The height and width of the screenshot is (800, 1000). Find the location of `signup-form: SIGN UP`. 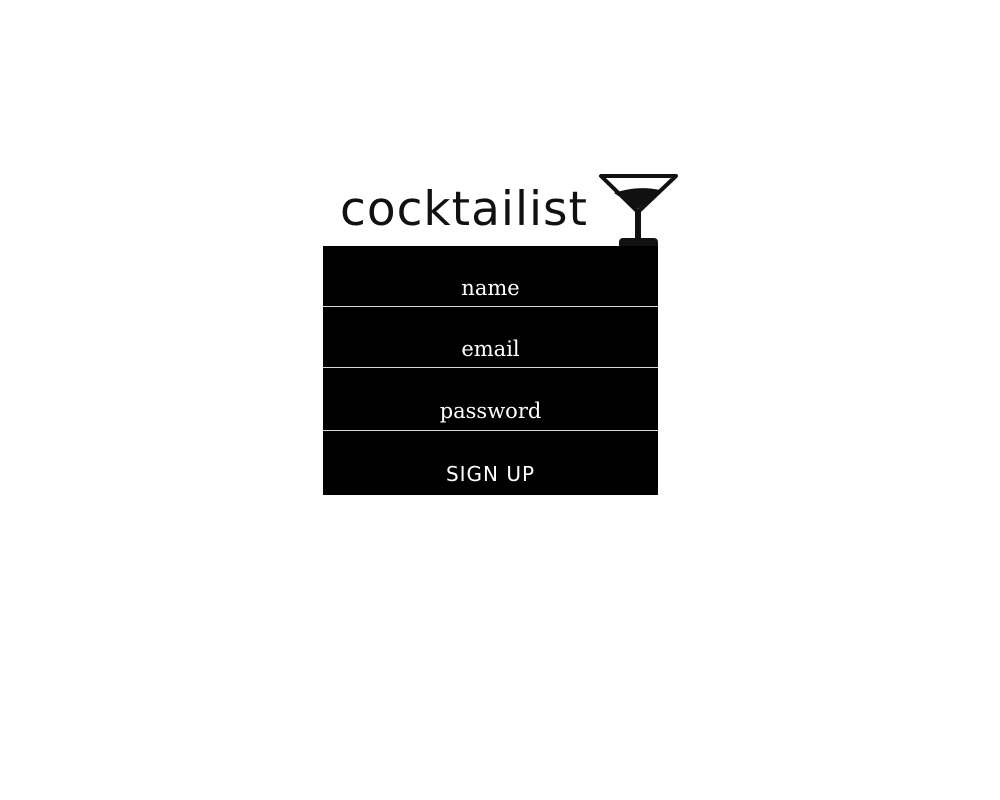

signup-form: SIGN UP is located at coordinates (490, 370).